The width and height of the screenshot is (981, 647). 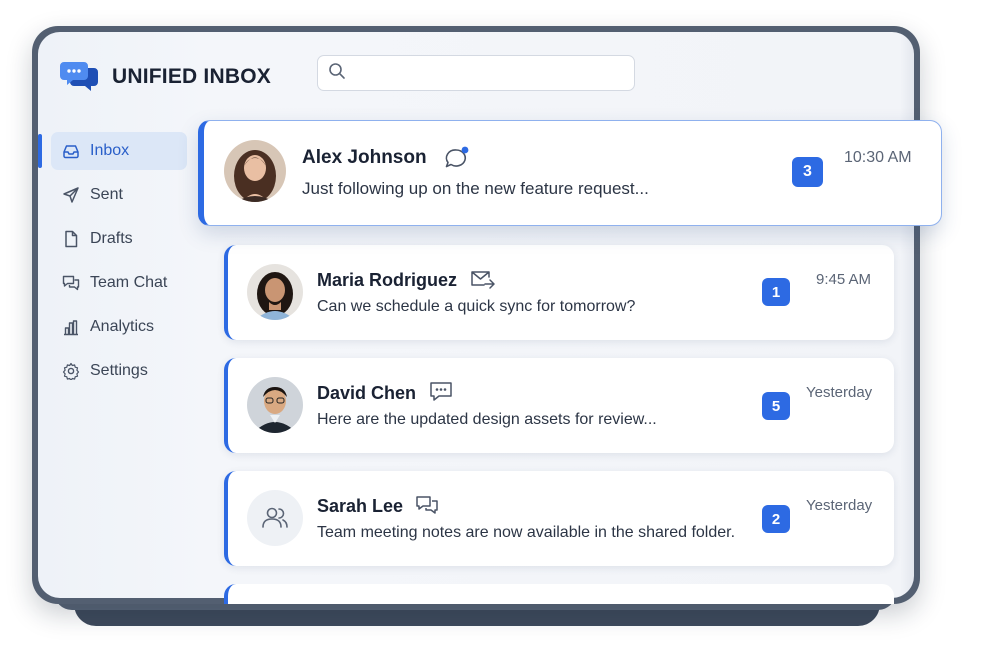 What do you see at coordinates (80, 77) in the screenshot?
I see `chat-bubbles-logo-icon` at bounding box center [80, 77].